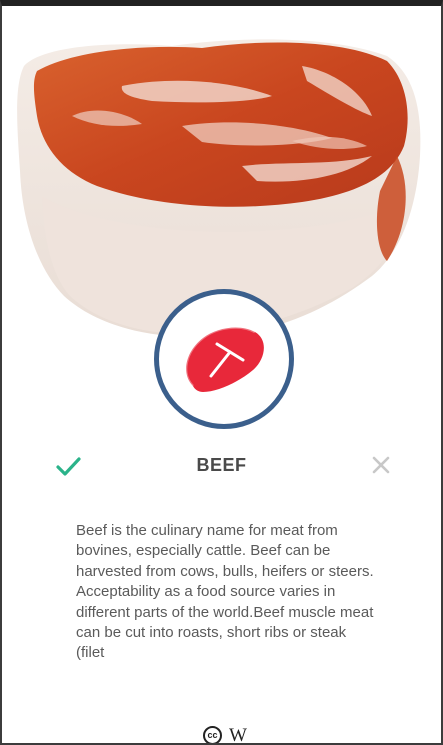  Describe the element at coordinates (226, 704) in the screenshot. I see `fade-overlay` at that location.